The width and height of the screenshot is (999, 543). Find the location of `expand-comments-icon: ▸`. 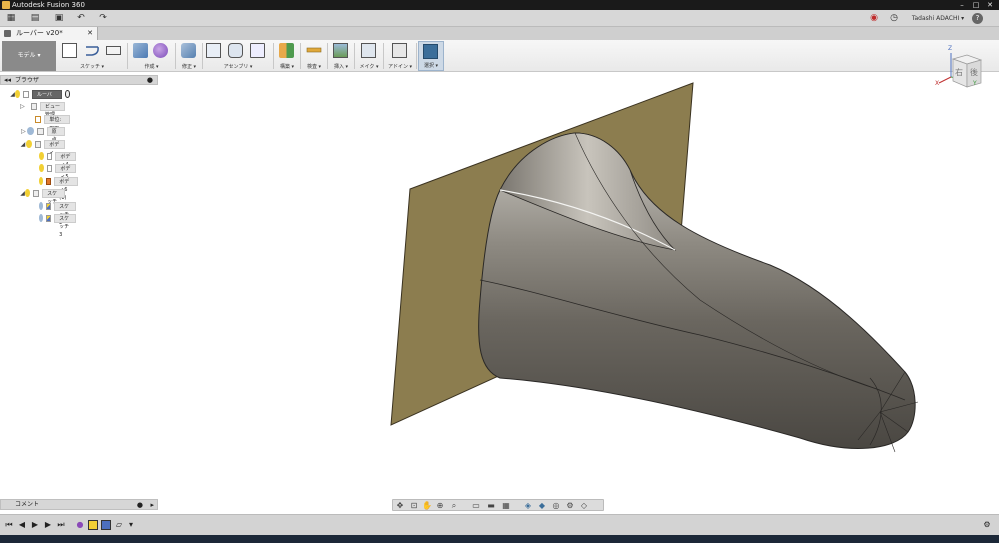

expand-comments-icon: ▸ is located at coordinates (152, 505).